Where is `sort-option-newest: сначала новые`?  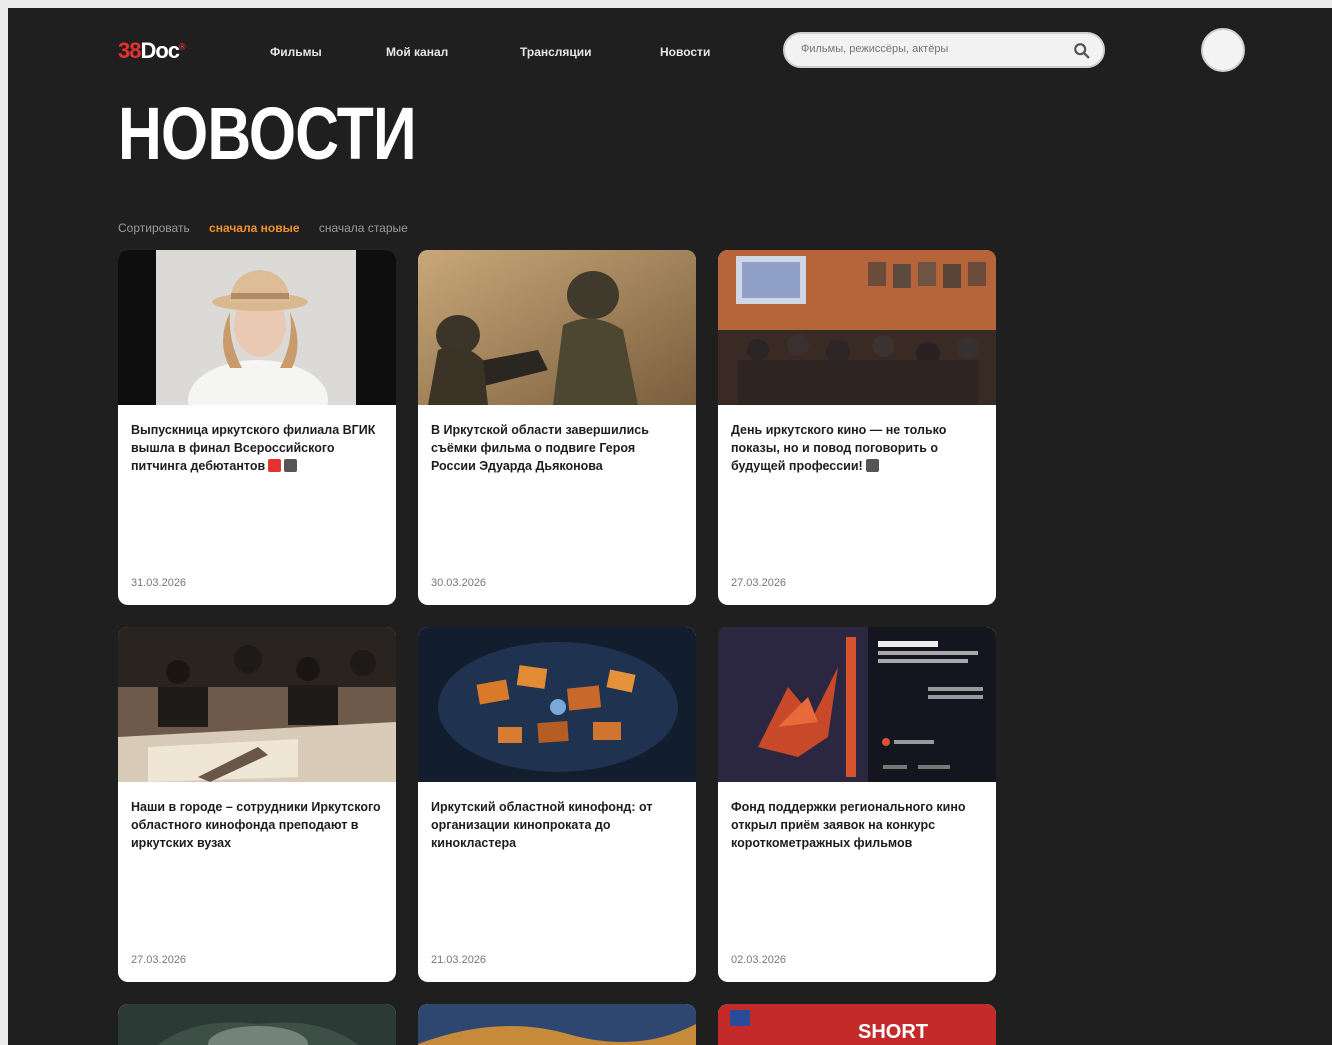 sort-option-newest: сначала новые is located at coordinates (254, 228).